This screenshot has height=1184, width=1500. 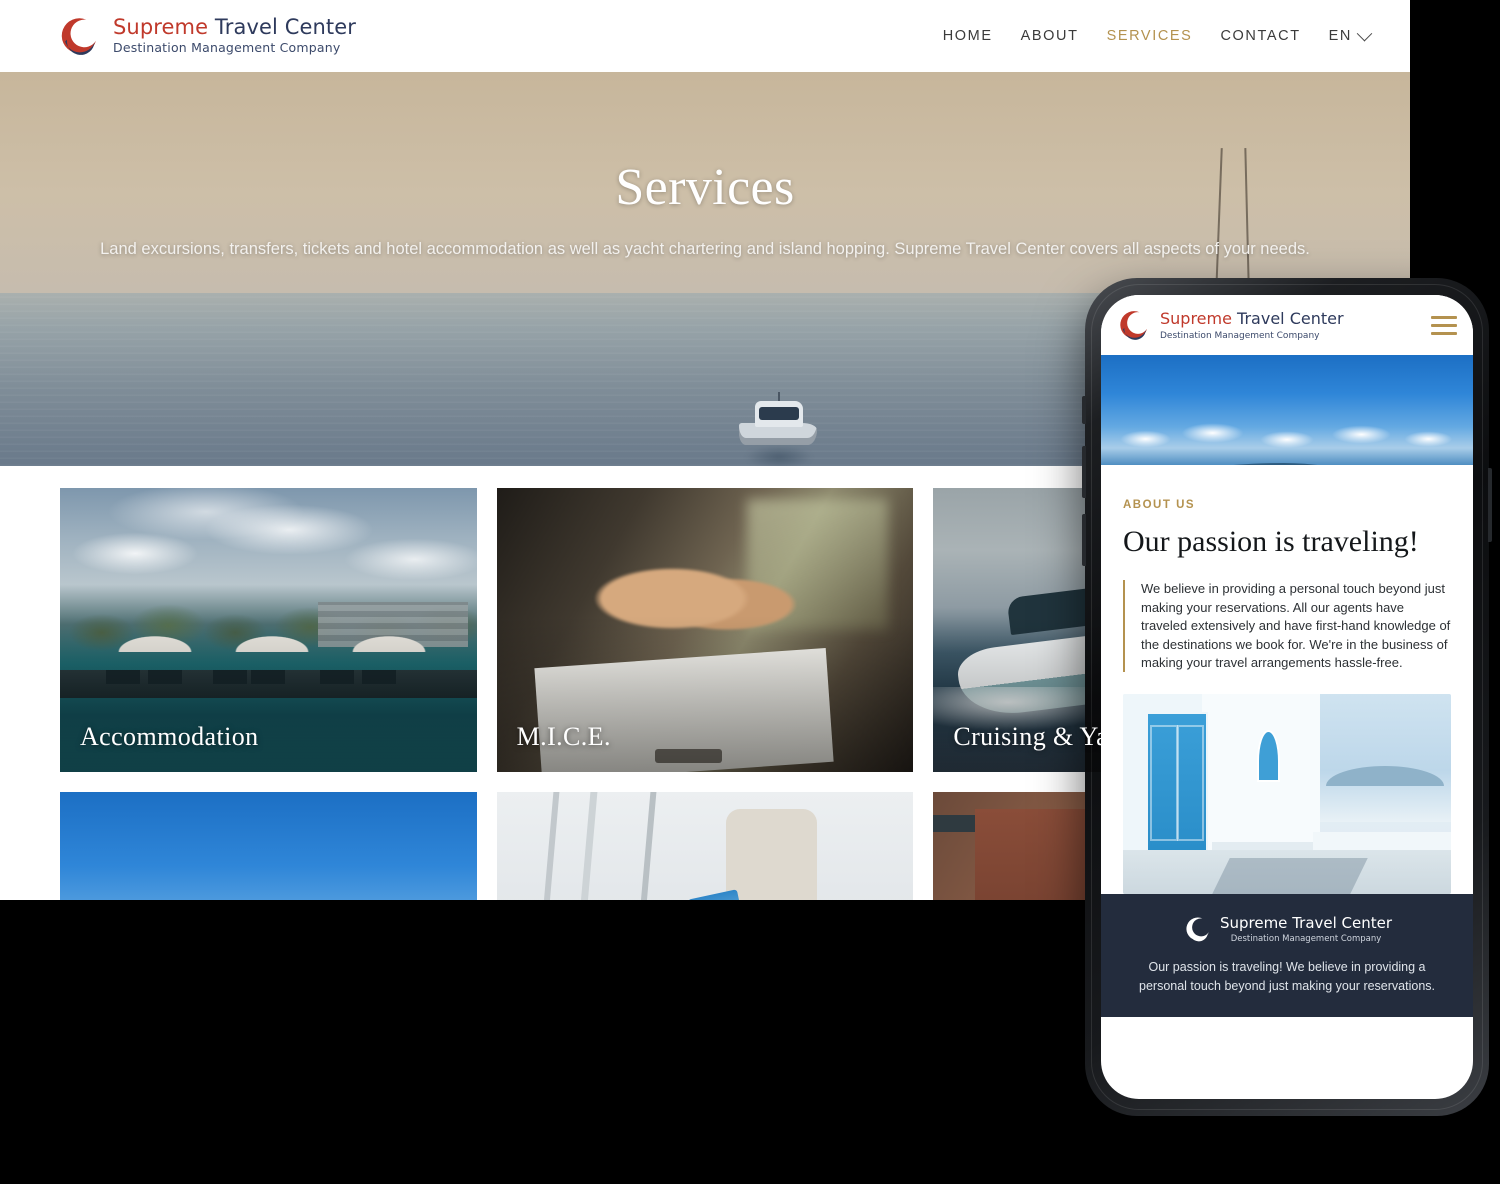 What do you see at coordinates (1271, 541) in the screenshot?
I see `about-heading: Our passion is traveling!` at bounding box center [1271, 541].